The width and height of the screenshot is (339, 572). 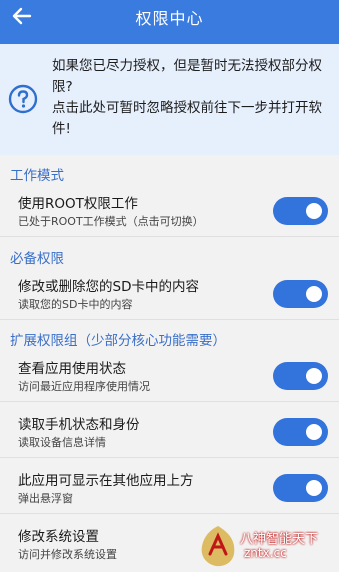 What do you see at coordinates (187, 66) in the screenshot?
I see `notice-line-1: 如果您已尽力授权，但是暂时无法授权部分权` at bounding box center [187, 66].